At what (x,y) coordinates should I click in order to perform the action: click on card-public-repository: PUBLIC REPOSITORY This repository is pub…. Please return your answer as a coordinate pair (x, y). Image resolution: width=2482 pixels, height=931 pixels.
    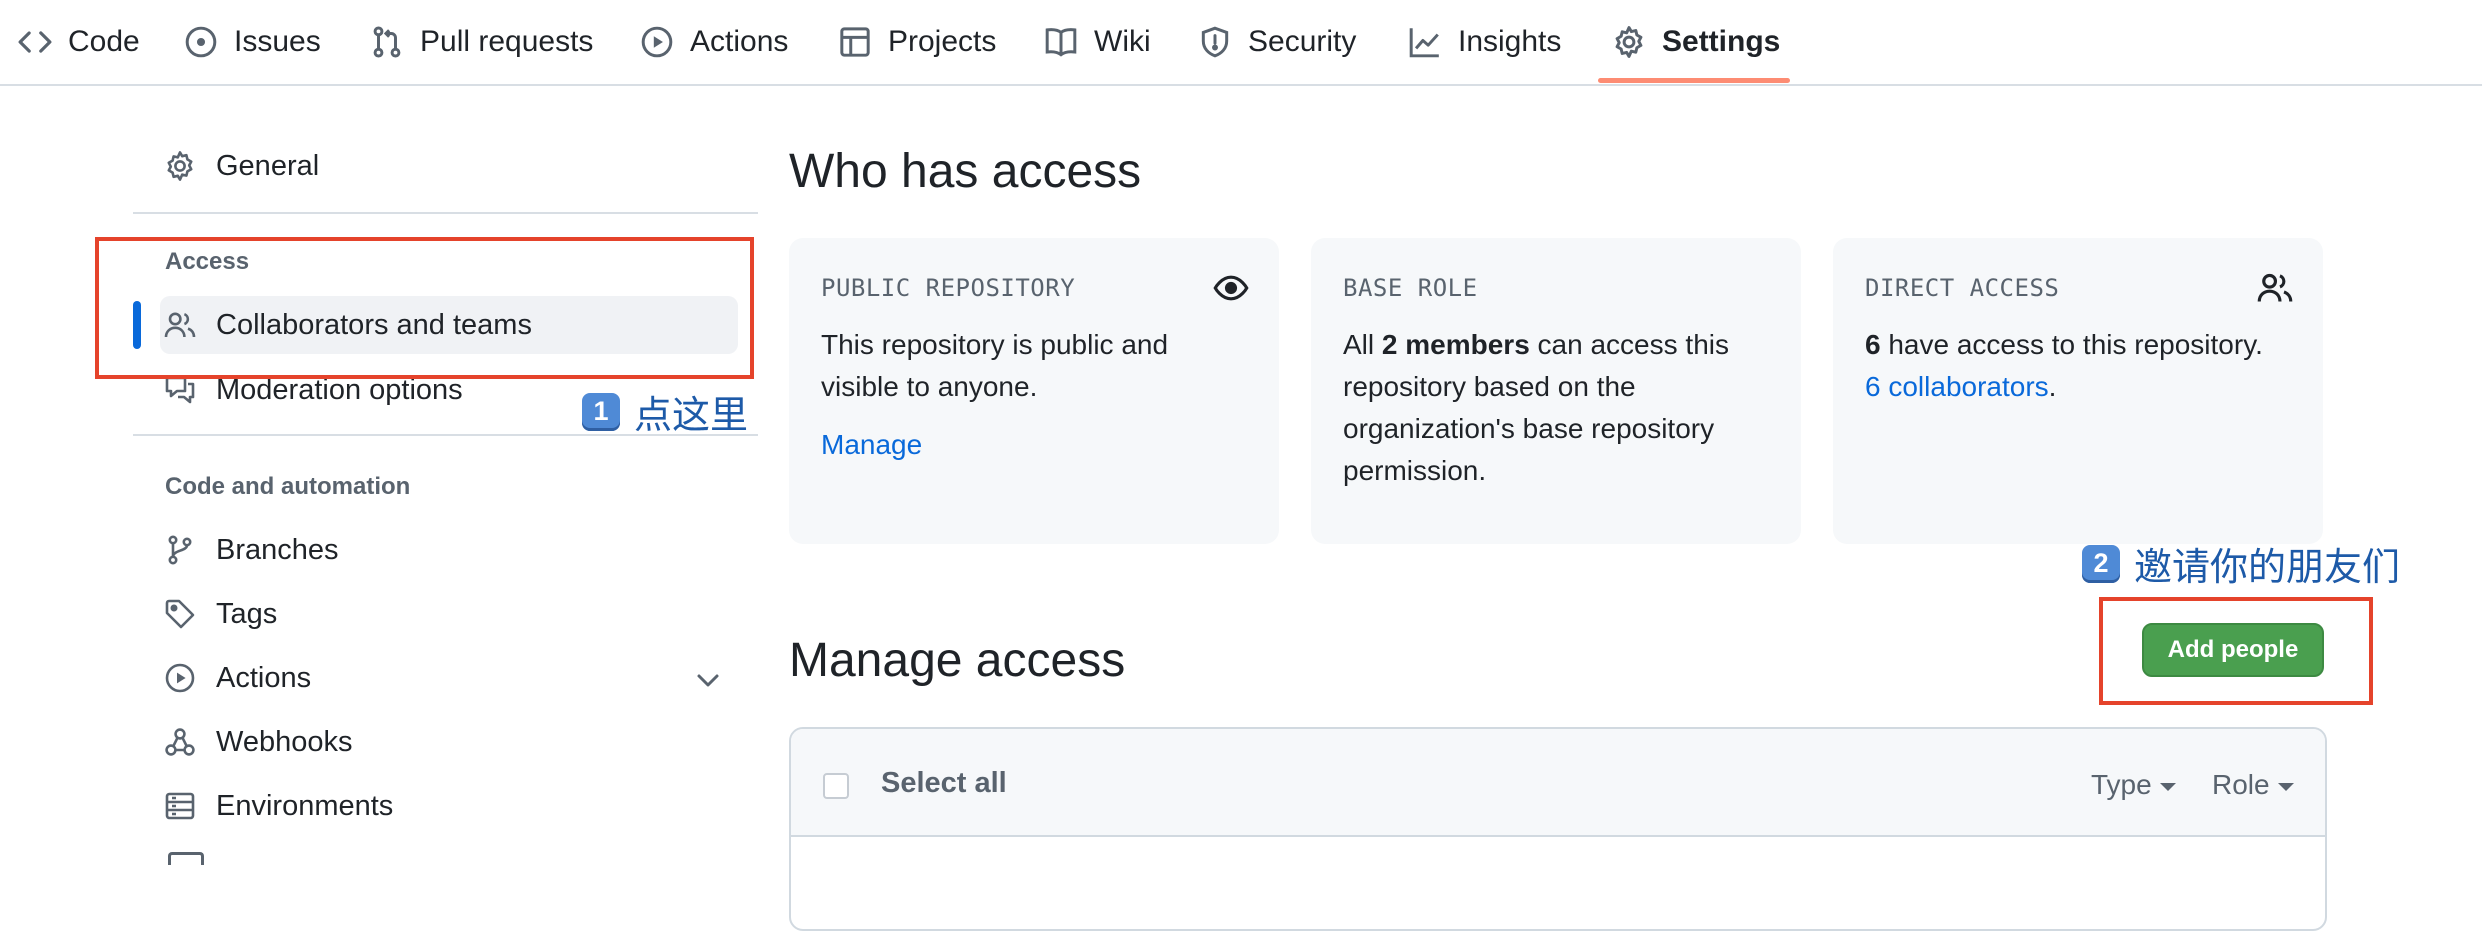
    Looking at the image, I should click on (1034, 391).